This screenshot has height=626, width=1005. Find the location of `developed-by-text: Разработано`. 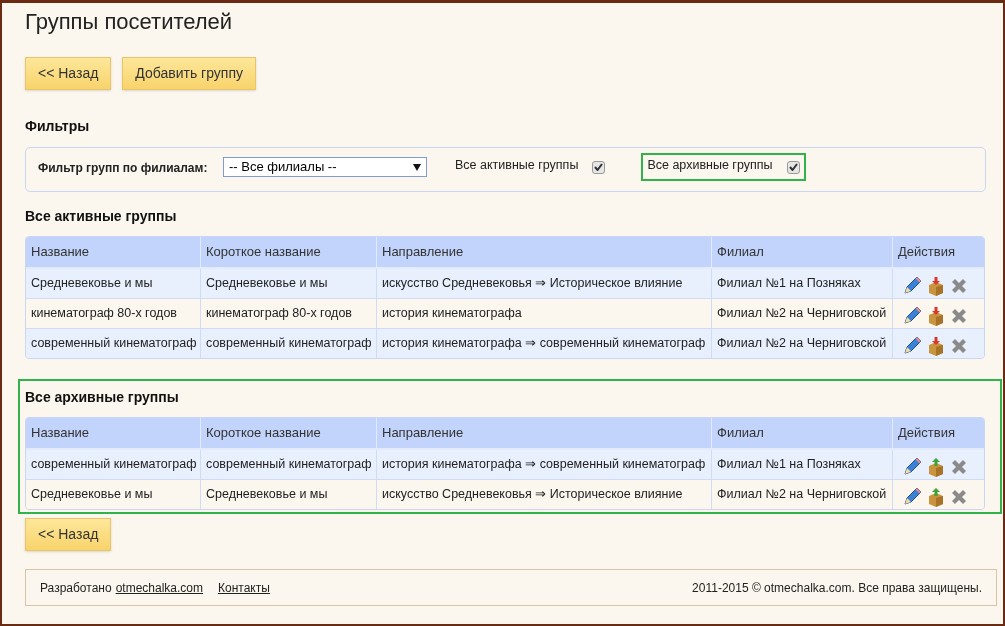

developed-by-text: Разработано is located at coordinates (76, 588).